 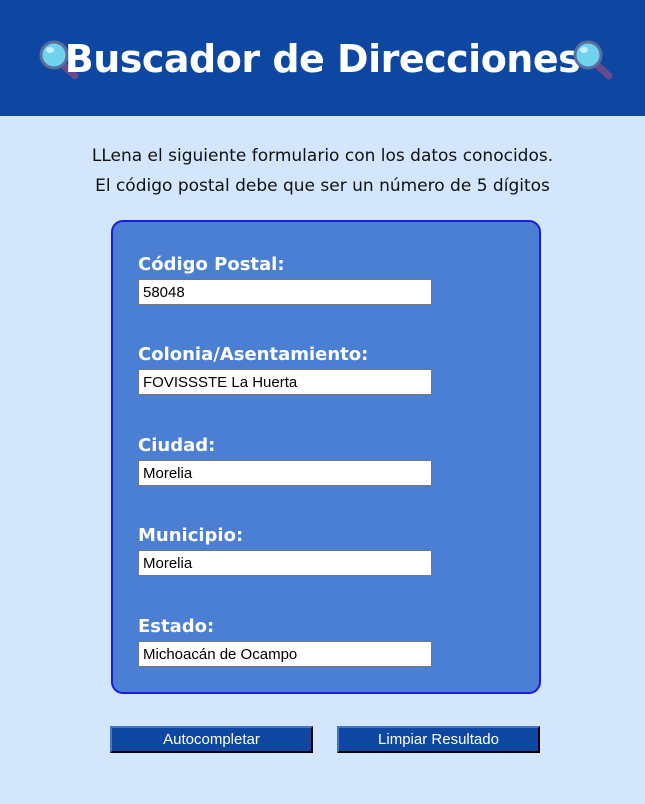 What do you see at coordinates (438, 739) in the screenshot?
I see `clear-results-button: Limpiar Resultado` at bounding box center [438, 739].